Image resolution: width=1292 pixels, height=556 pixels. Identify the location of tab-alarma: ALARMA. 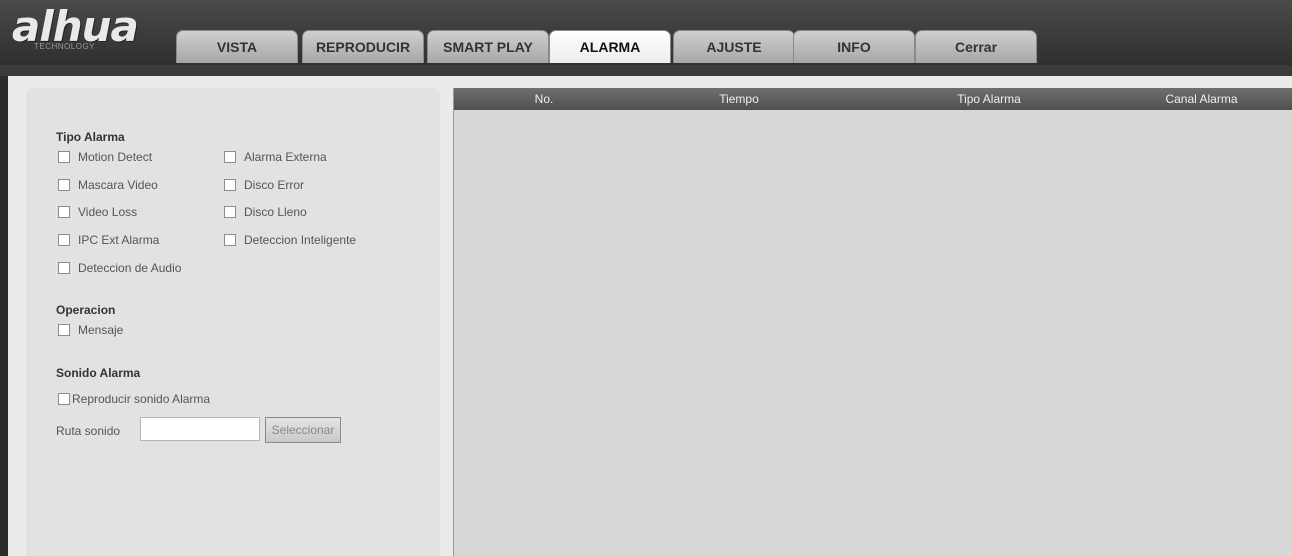
(610, 46).